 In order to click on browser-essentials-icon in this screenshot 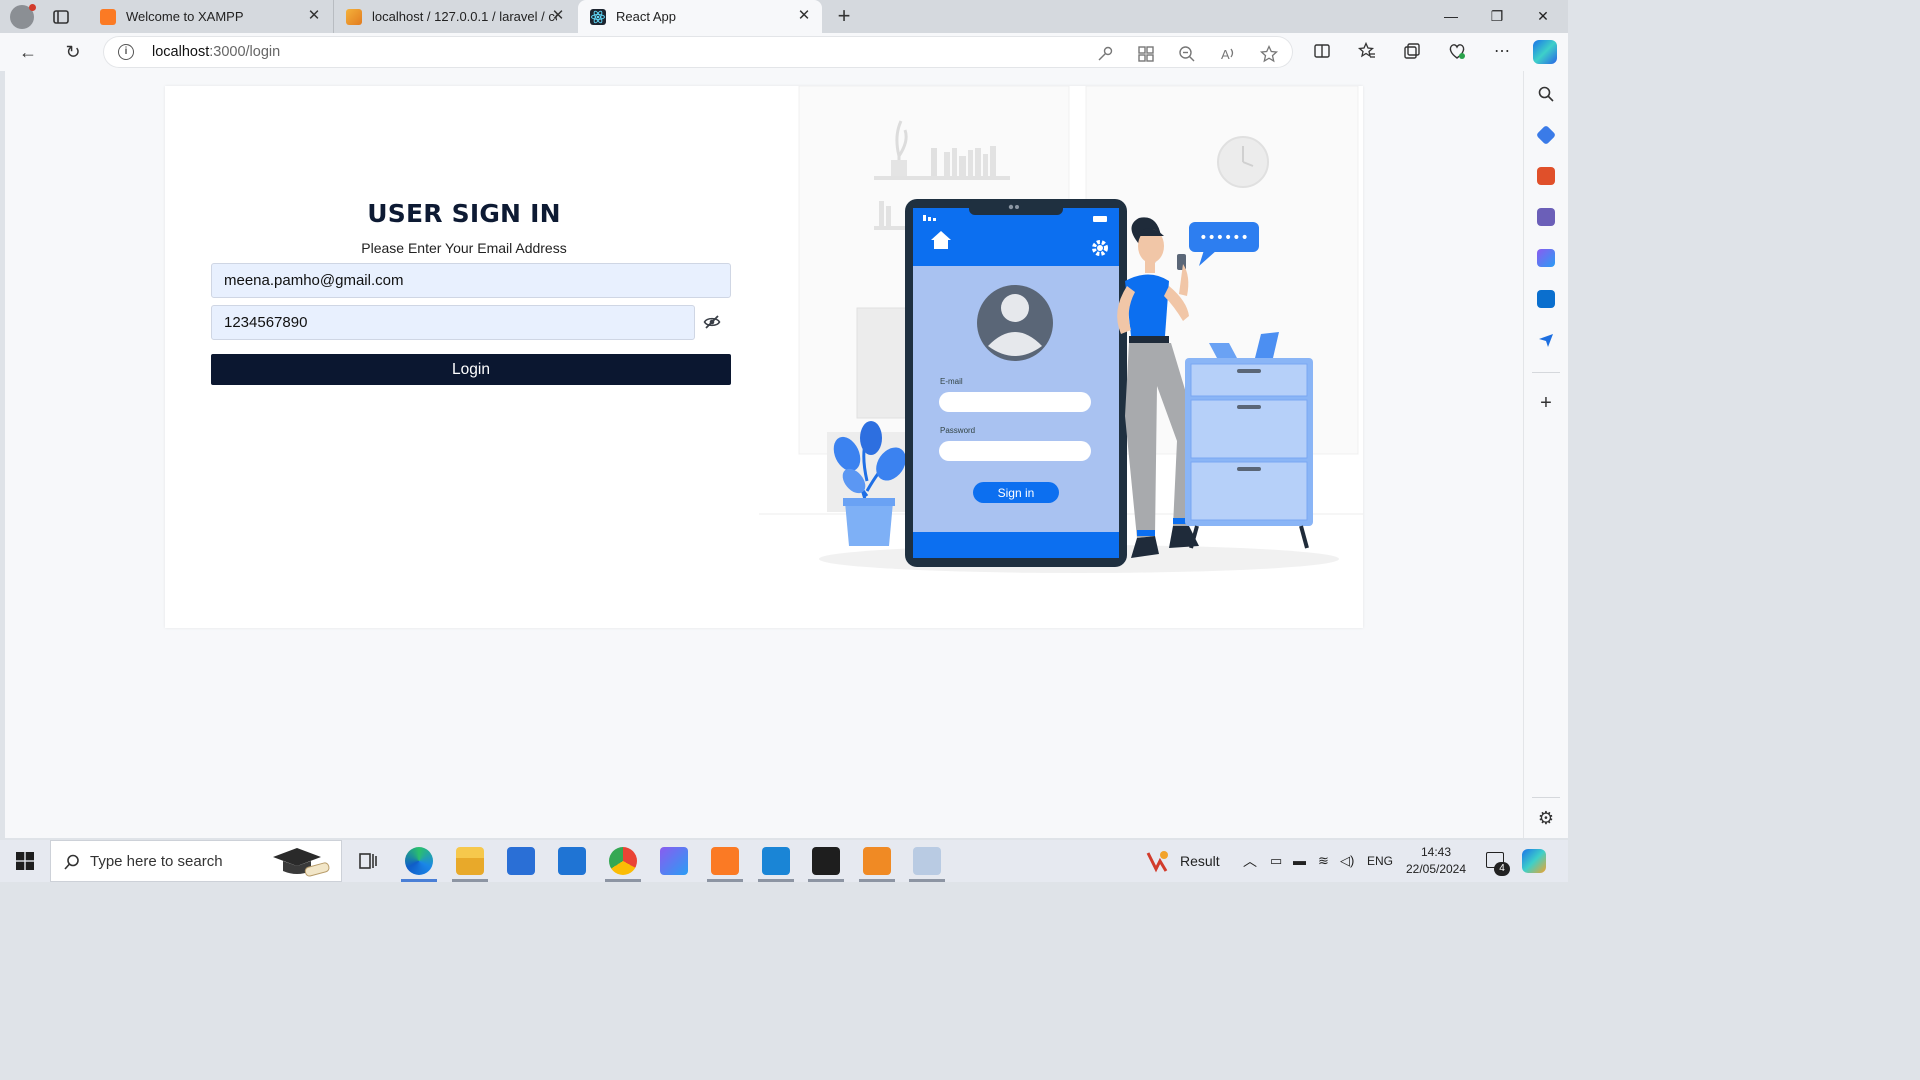, I will do `click(1457, 51)`.